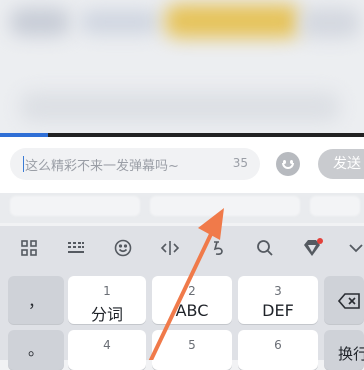 Image resolution: width=364 pixels, height=370 pixels. Describe the element at coordinates (123, 248) in the screenshot. I see `emoji-icon` at that location.